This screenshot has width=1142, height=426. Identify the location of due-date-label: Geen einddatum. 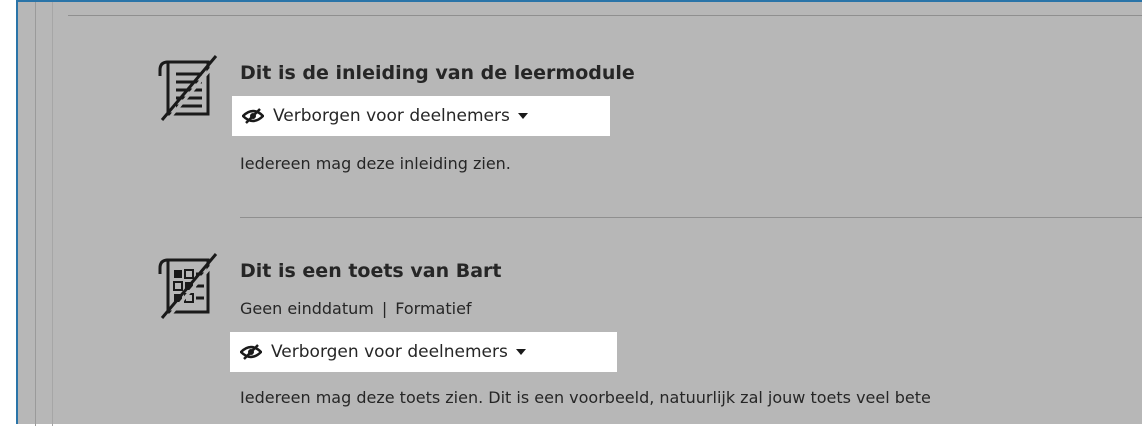
(307, 308).